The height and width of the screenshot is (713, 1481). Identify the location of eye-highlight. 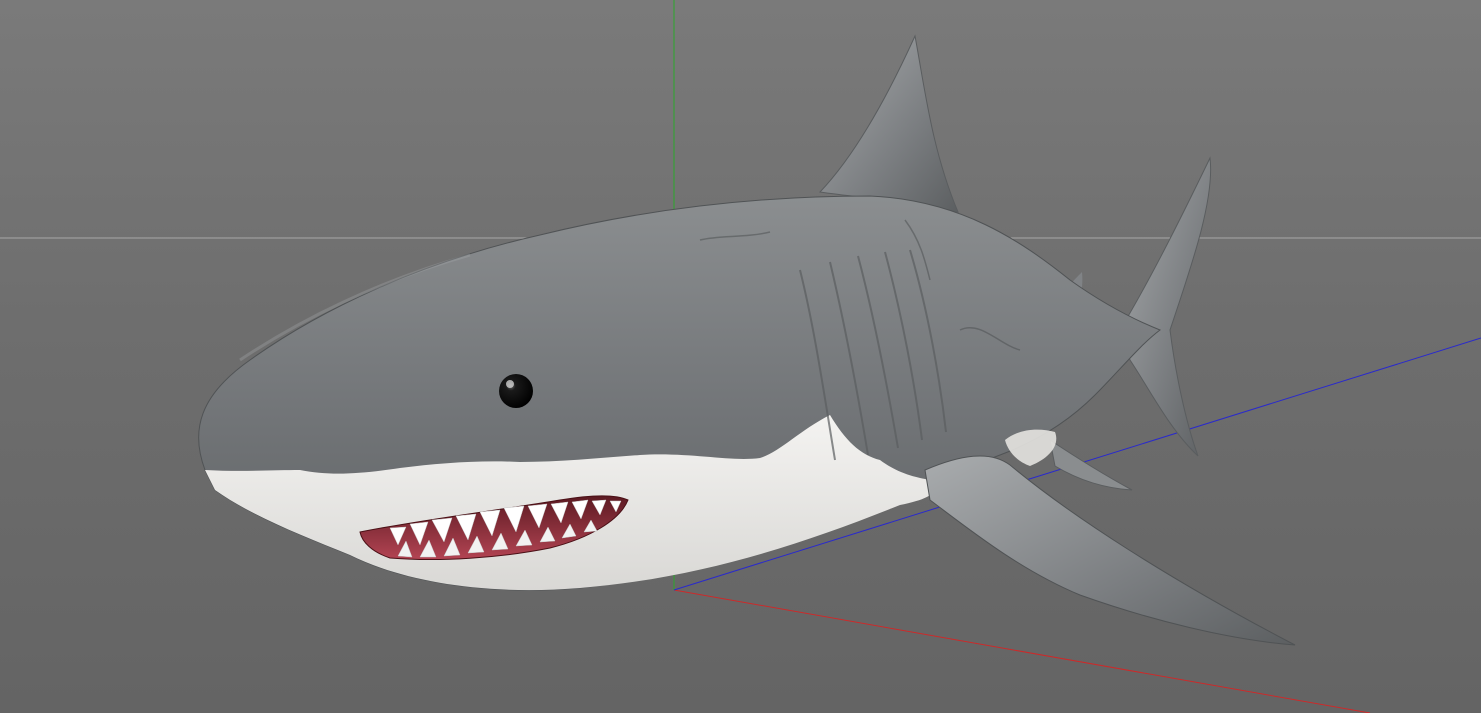
(510, 384).